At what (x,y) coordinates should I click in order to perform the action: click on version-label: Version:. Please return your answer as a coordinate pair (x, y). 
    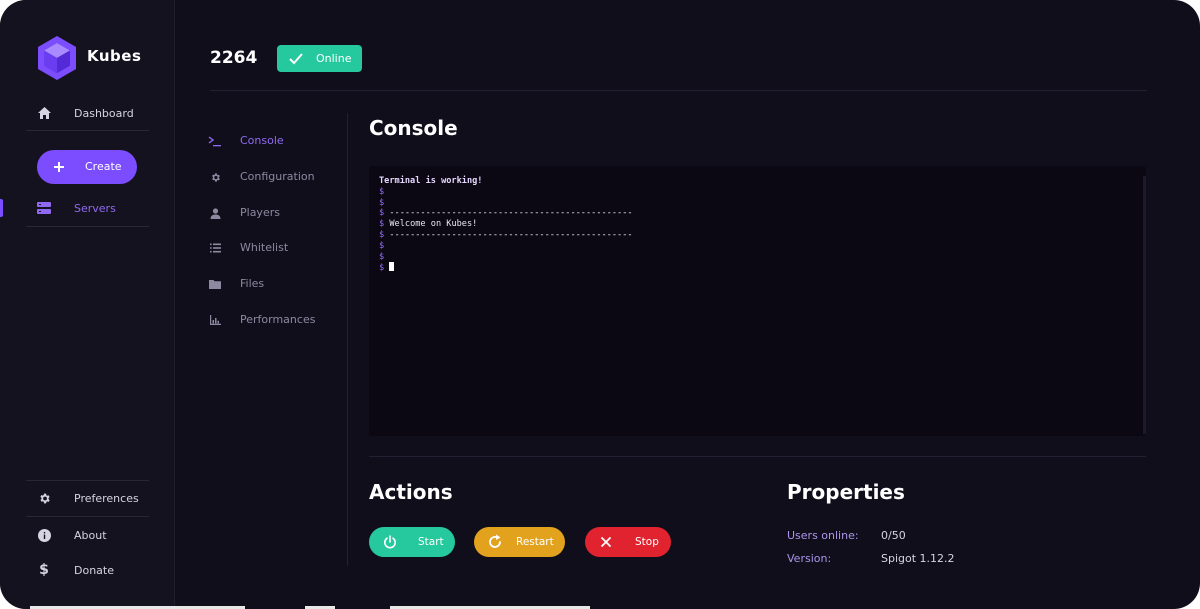
    Looking at the image, I should click on (809, 558).